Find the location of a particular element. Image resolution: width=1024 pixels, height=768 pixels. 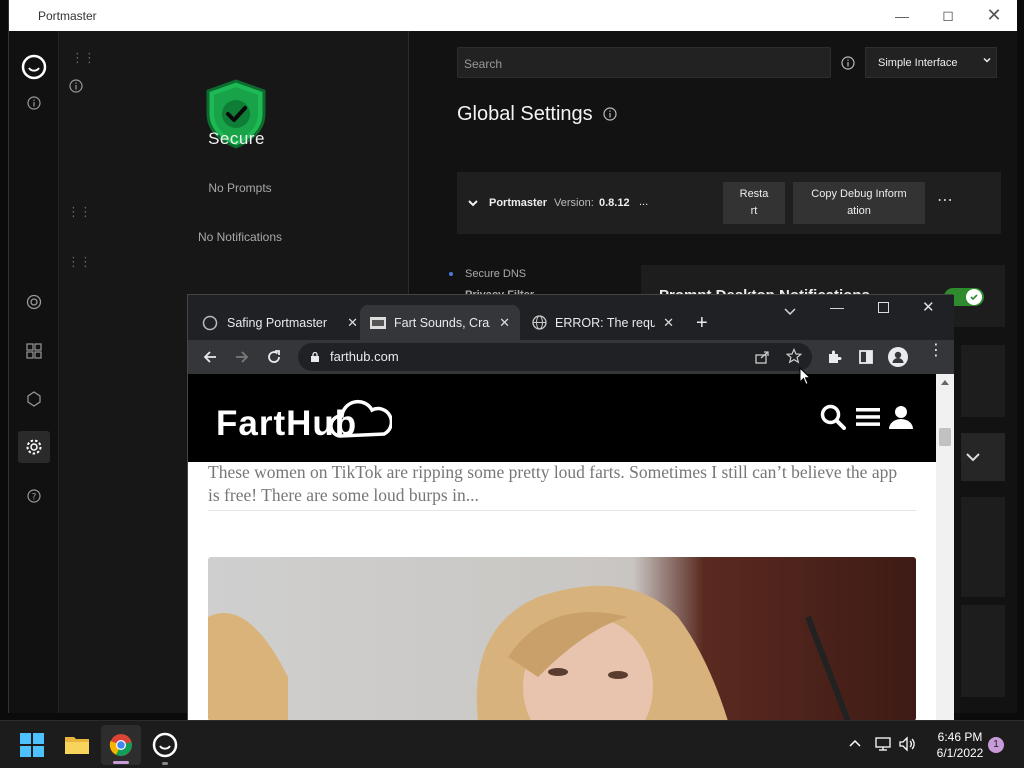

maximize-button: ◻ is located at coordinates (948, 15).